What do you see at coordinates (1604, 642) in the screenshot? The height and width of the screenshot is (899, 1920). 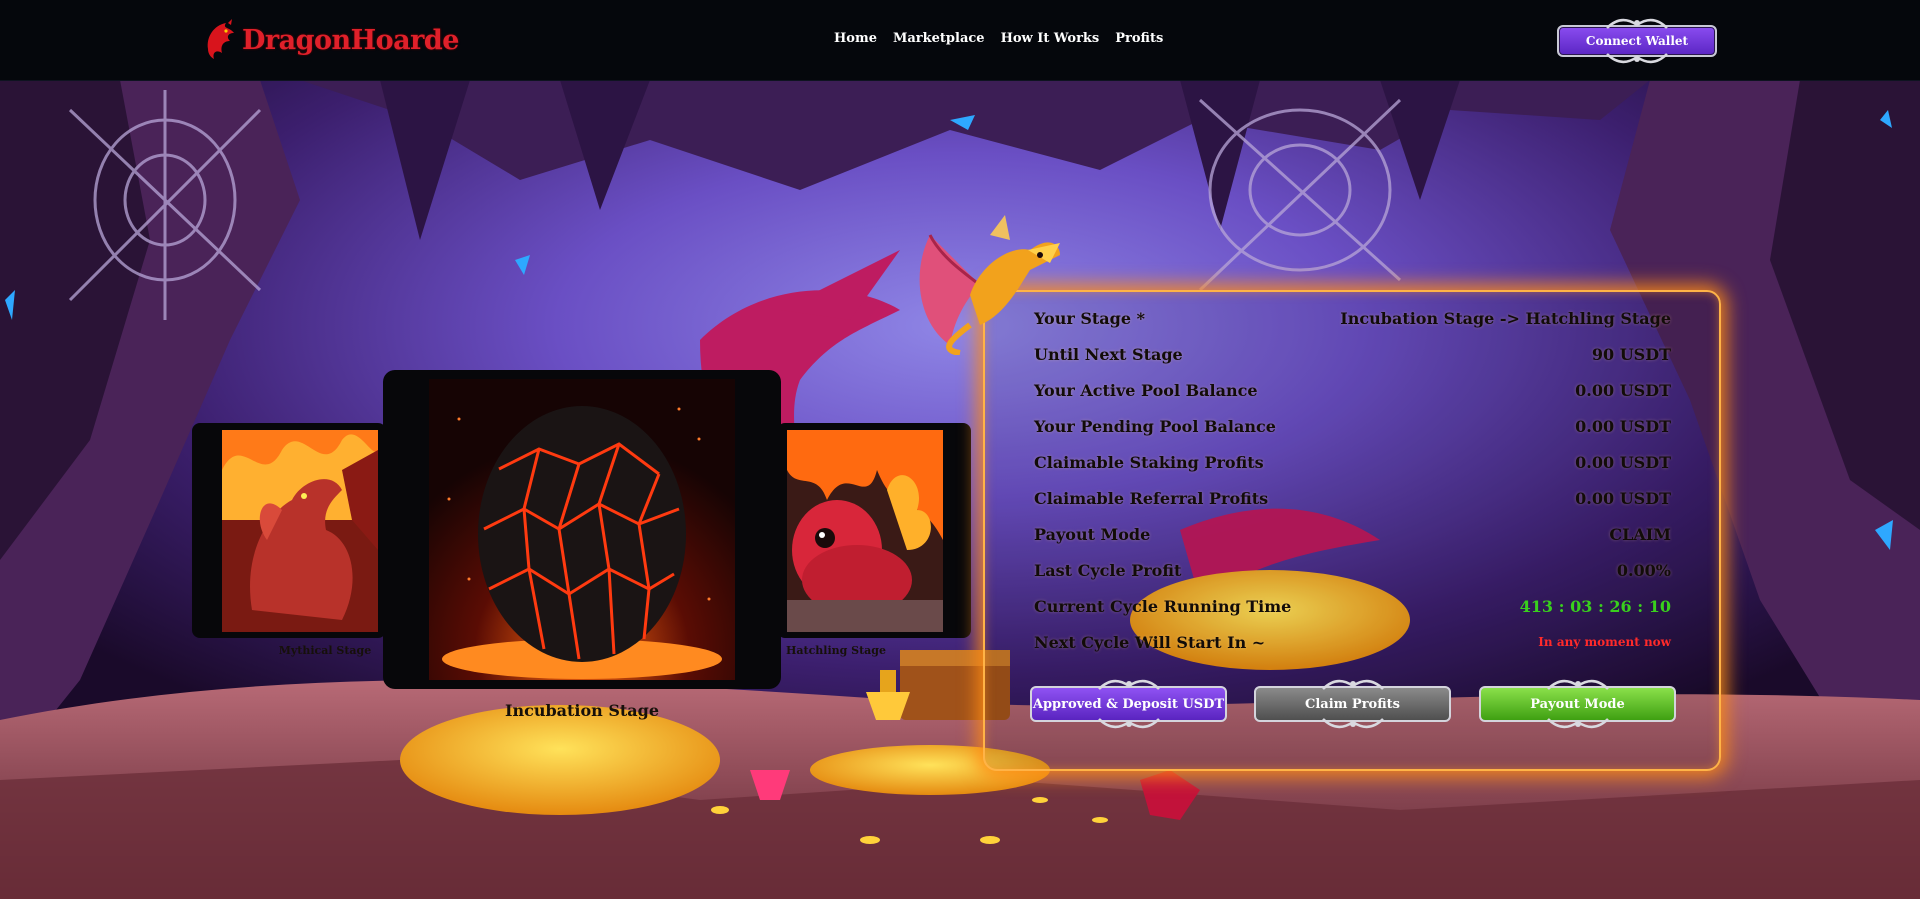 I see `next-cycle-status: In any moment now` at bounding box center [1604, 642].